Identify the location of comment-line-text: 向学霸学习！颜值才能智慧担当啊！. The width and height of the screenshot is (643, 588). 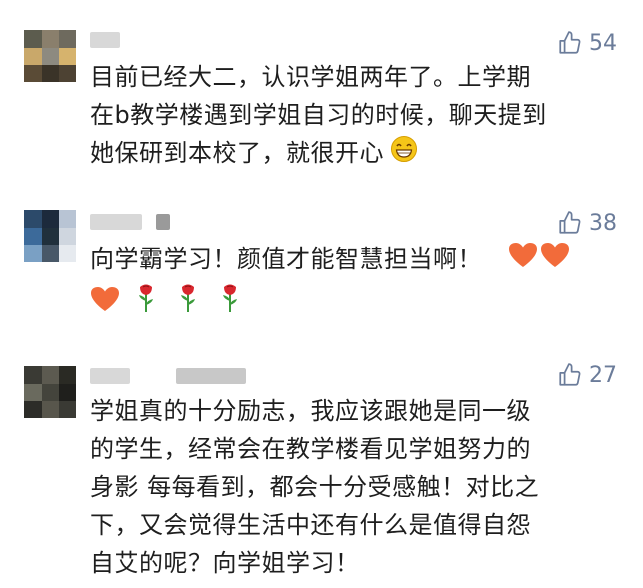
(286, 259).